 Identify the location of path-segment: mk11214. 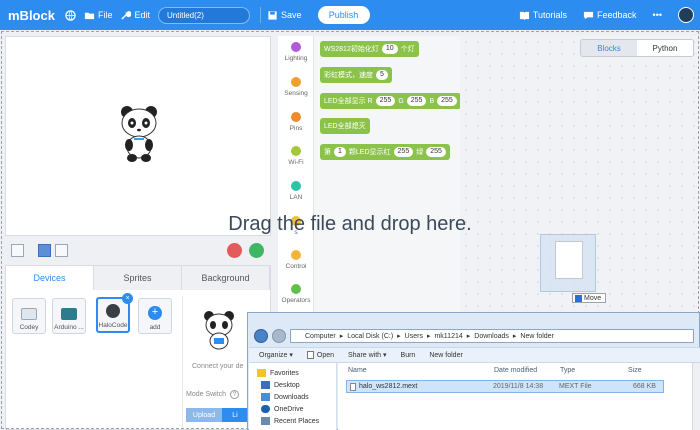
(448, 336).